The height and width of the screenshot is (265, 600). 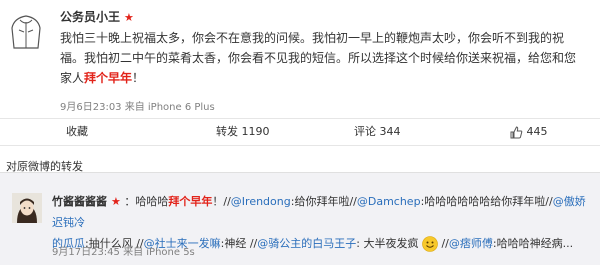 I want to click on repost-author-avatar, so click(x=27, y=208).